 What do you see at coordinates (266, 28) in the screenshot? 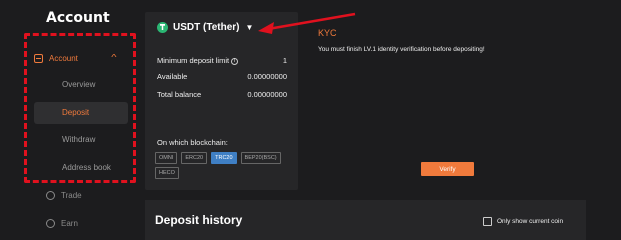
I see `annotation-arrow-head` at bounding box center [266, 28].